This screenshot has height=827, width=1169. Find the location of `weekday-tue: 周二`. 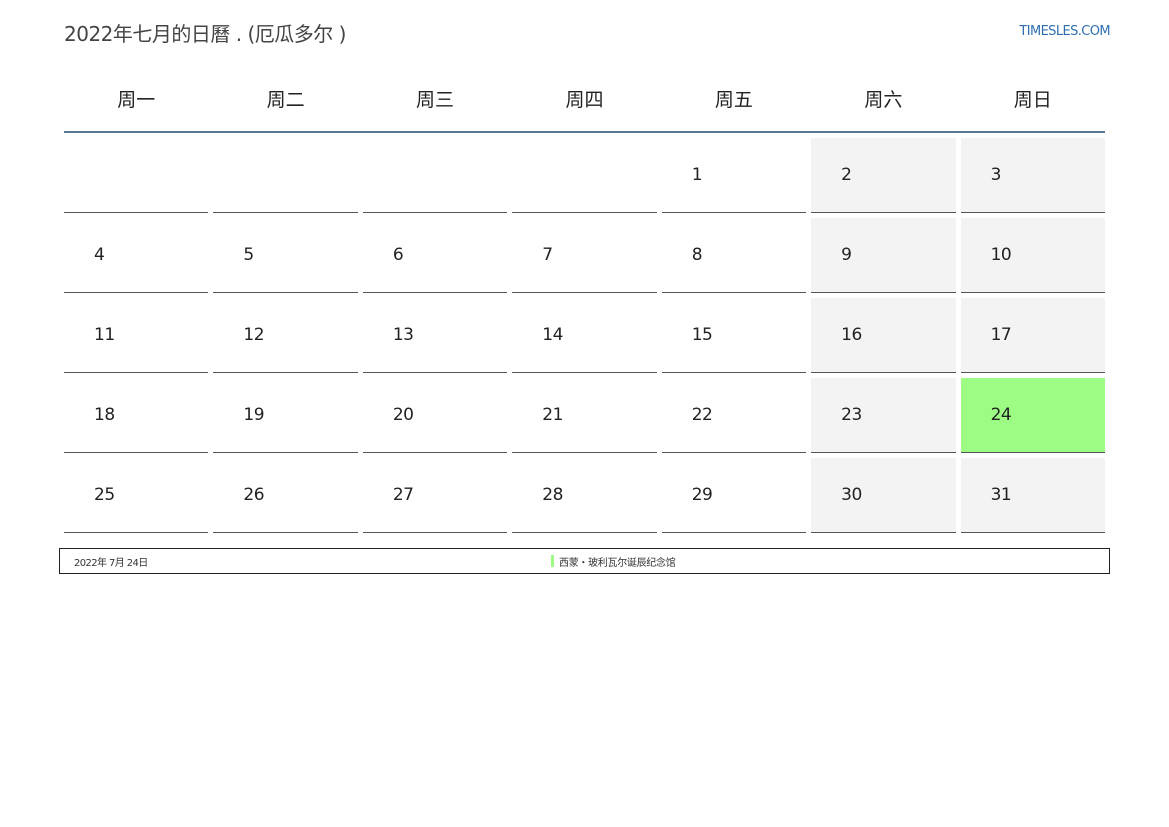

weekday-tue: 周二 is located at coordinates (285, 100).